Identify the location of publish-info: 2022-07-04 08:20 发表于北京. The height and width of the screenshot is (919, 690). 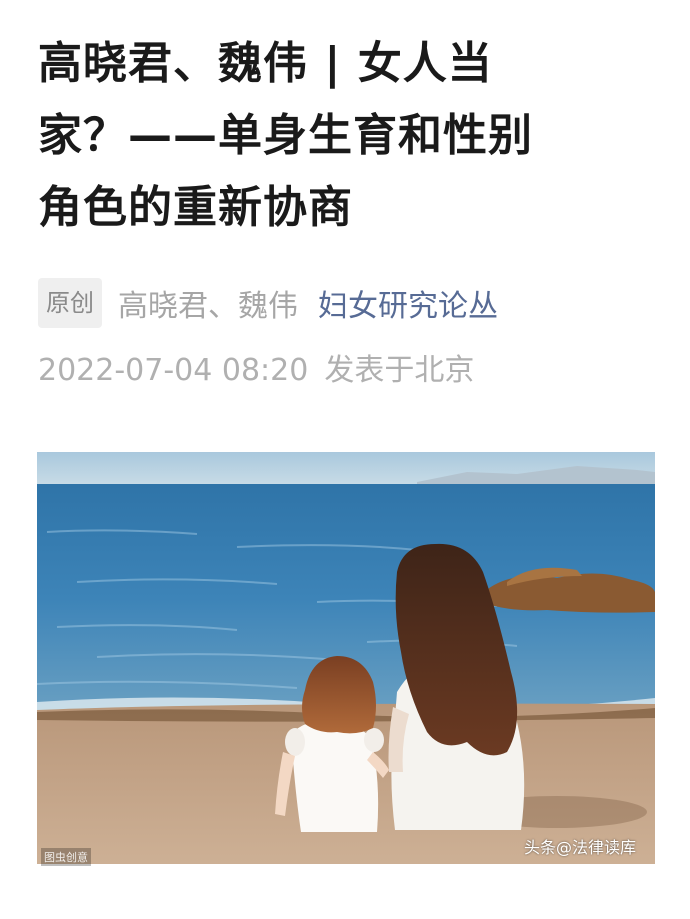
(256, 371).